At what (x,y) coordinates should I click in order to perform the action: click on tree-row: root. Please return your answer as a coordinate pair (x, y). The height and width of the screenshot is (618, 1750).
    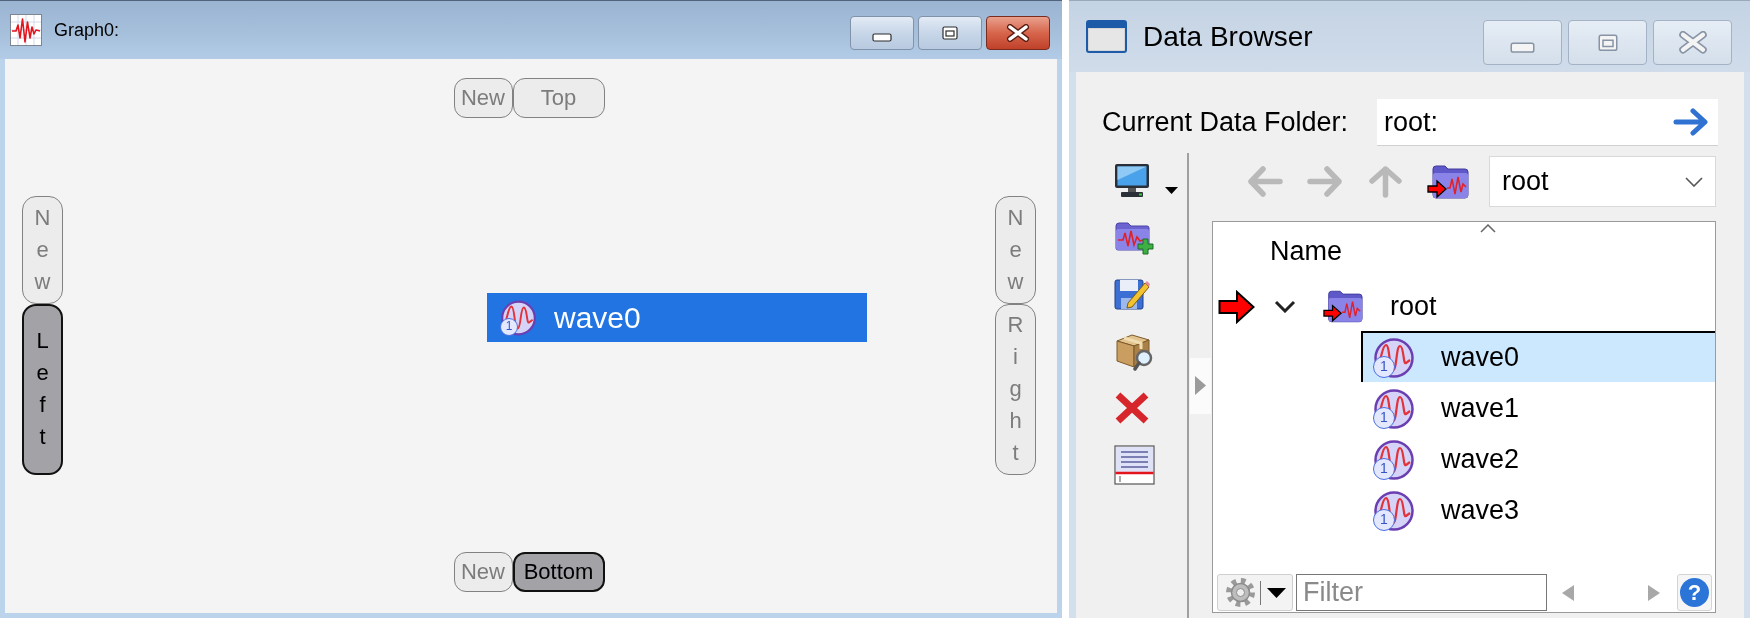
    Looking at the image, I should click on (1464, 305).